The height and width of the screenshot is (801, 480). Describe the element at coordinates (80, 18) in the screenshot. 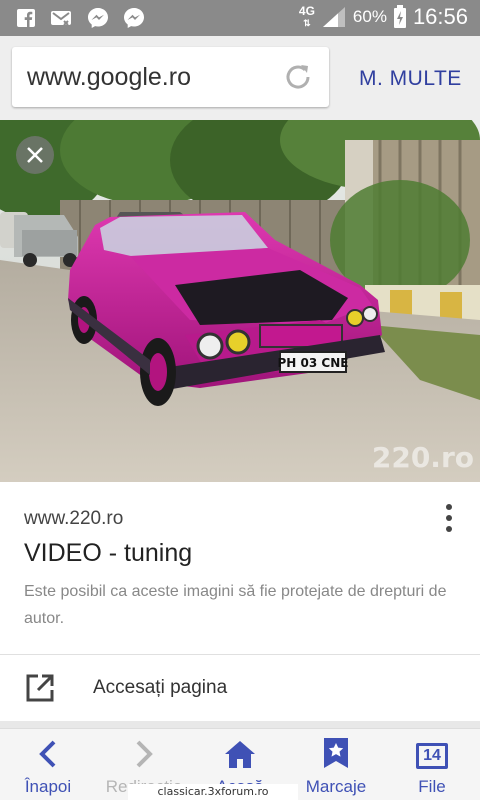

I see `notification-icons` at that location.